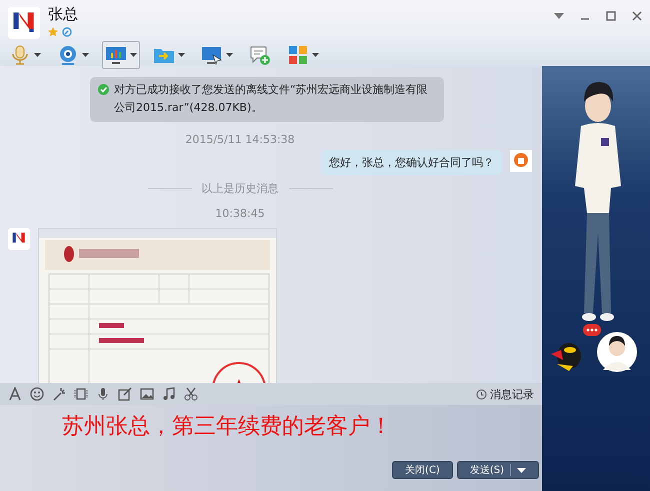 The height and width of the screenshot is (491, 650). Describe the element at coordinates (505, 394) in the screenshot. I see `history-button: 消息记录` at that location.